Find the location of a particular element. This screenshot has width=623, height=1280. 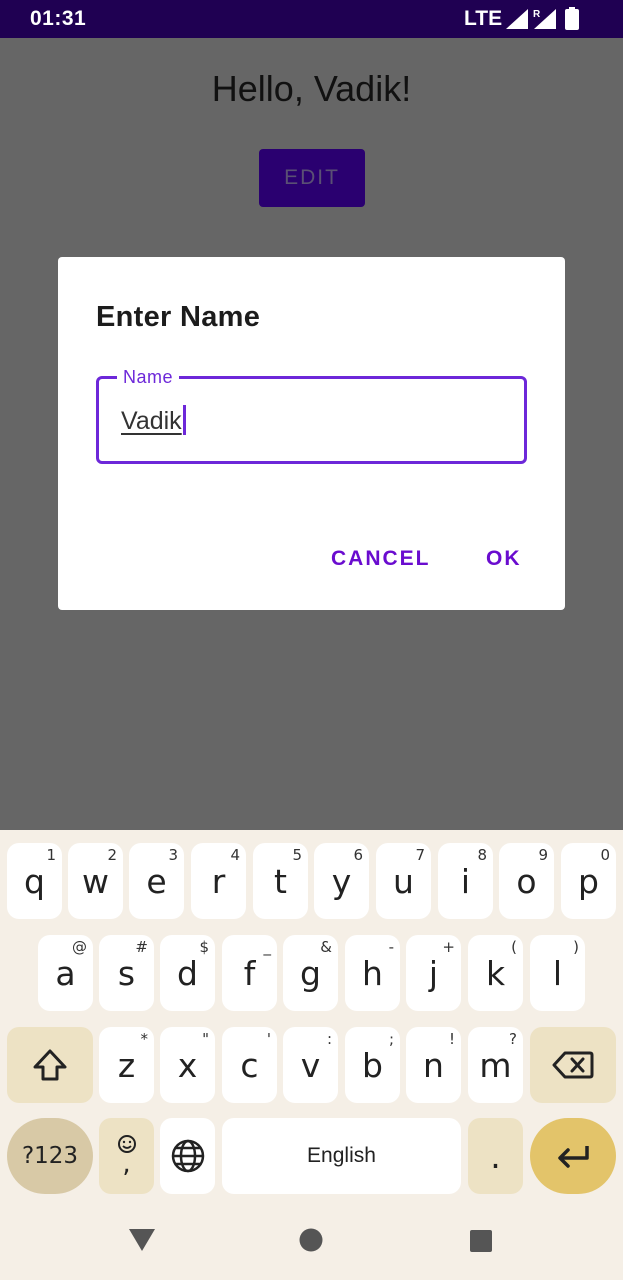

comma-label: , is located at coordinates (126, 1164).